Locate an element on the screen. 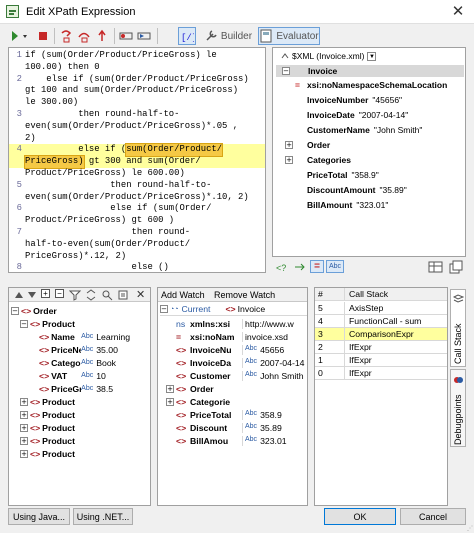 The height and width of the screenshot is (533, 474). arrow-up-icon is located at coordinates (19, 295).